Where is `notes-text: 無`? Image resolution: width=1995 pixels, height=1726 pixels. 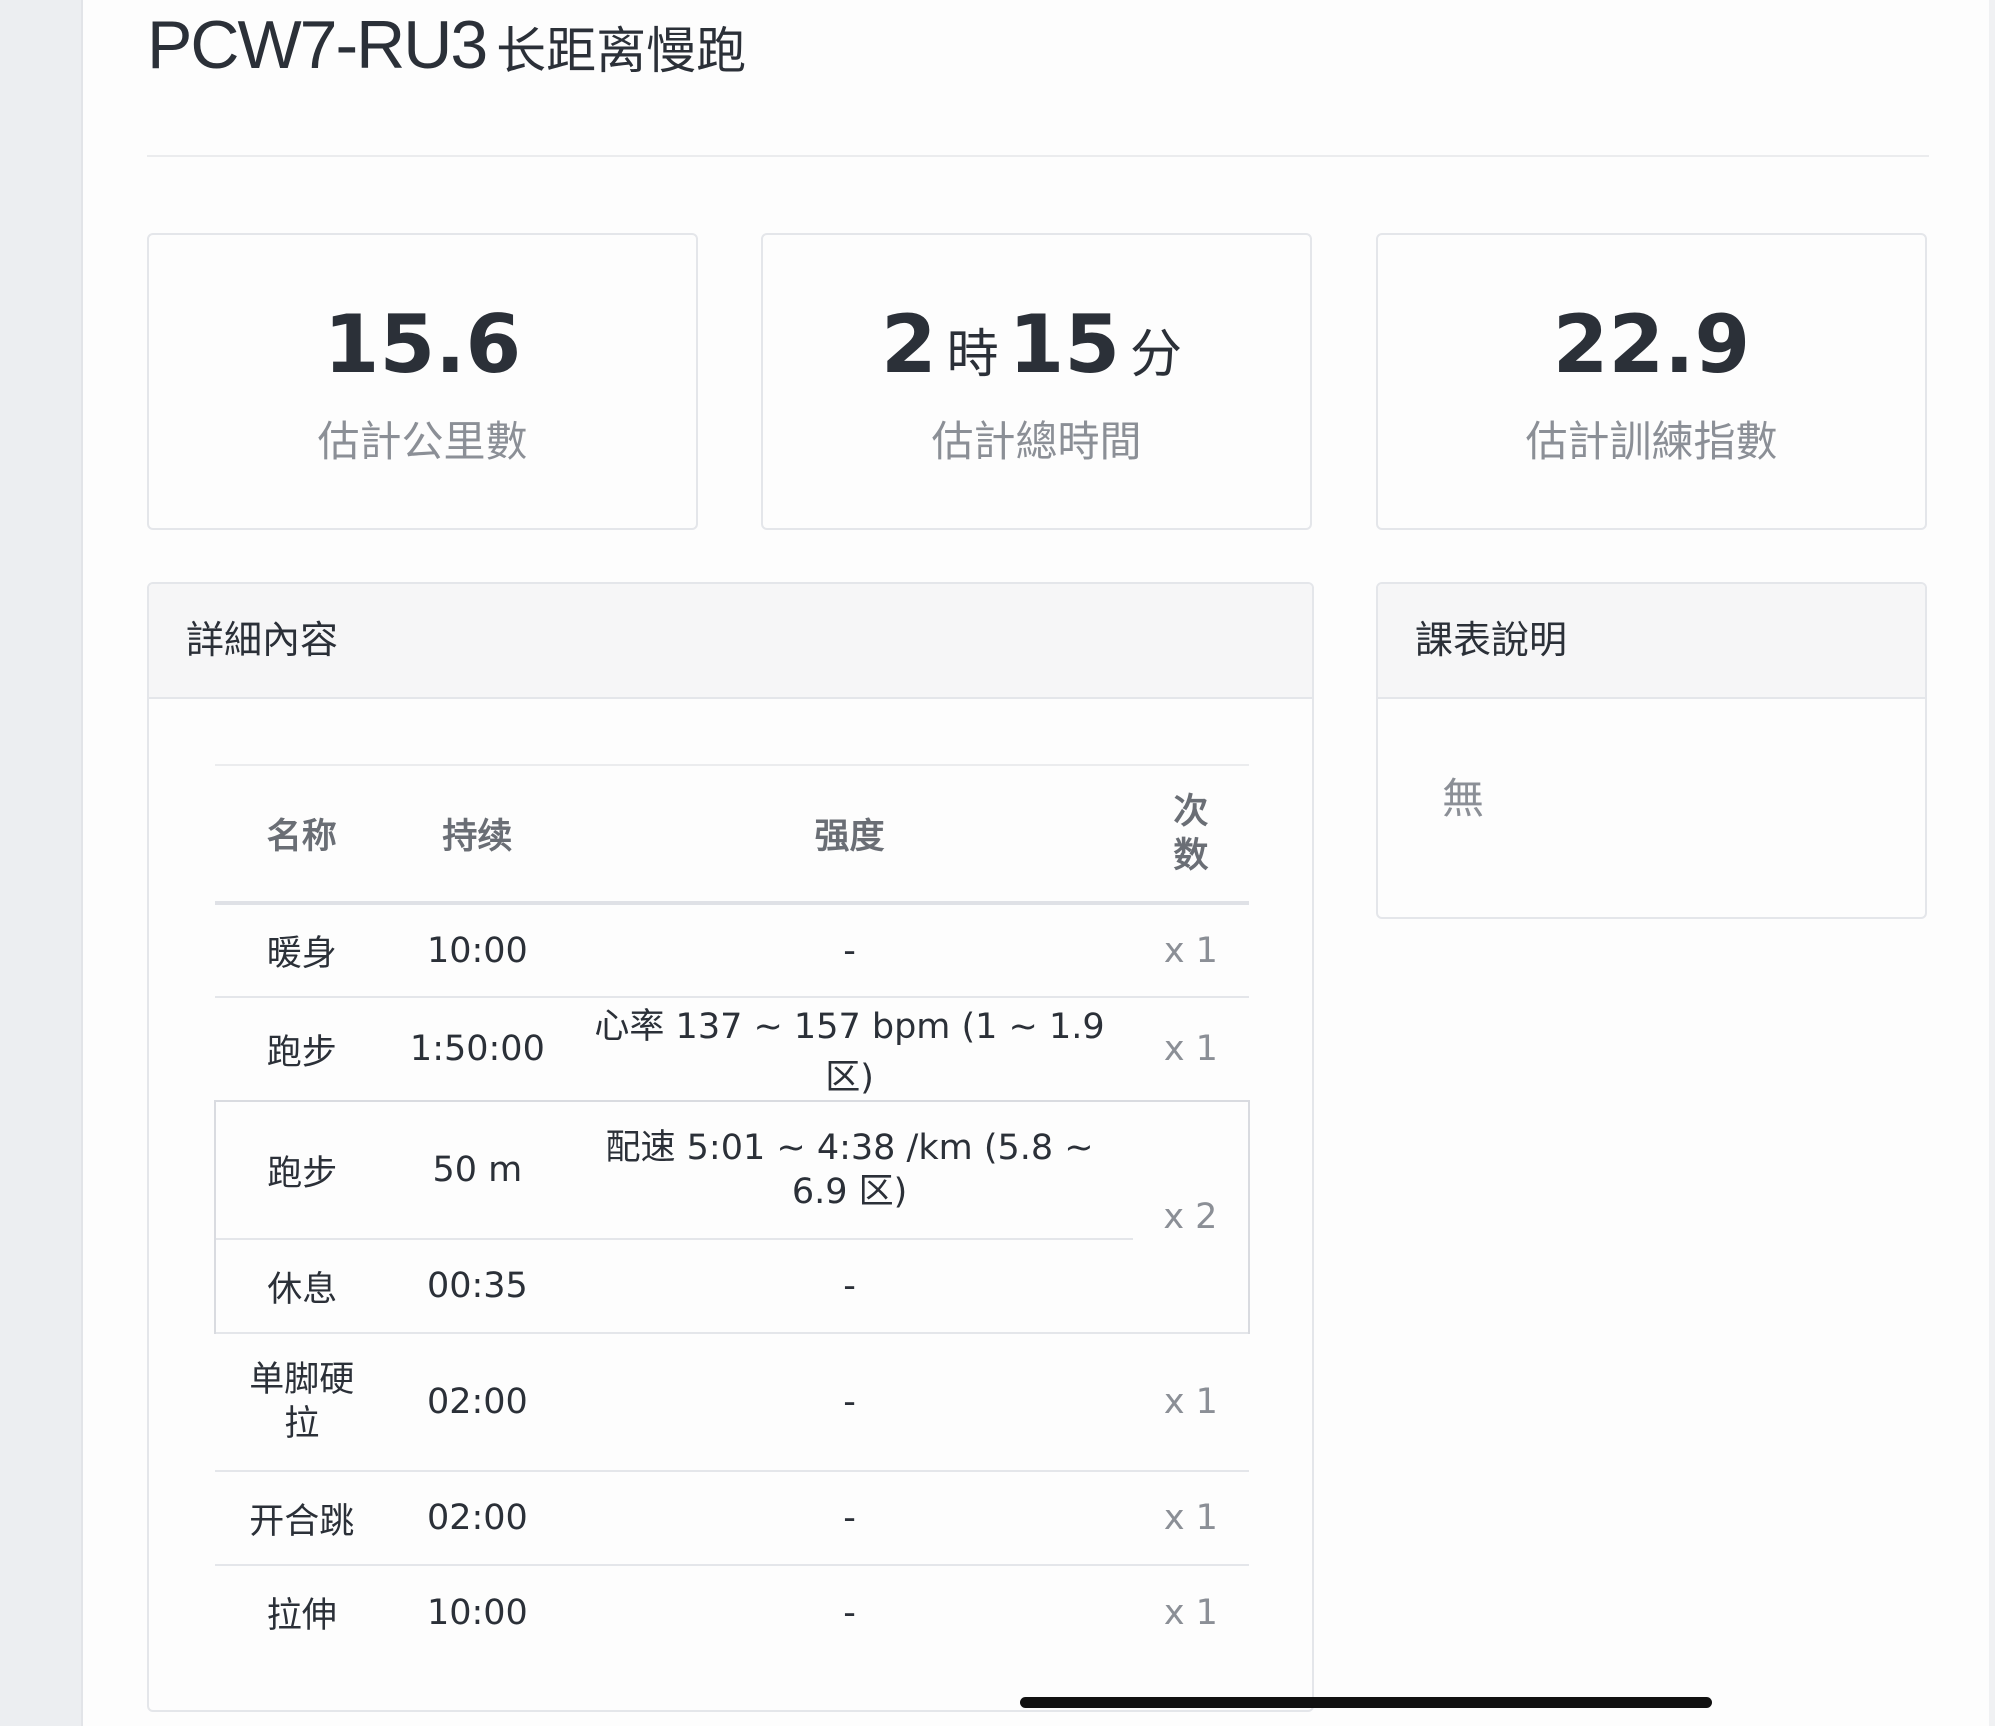 notes-text: 無 is located at coordinates (1463, 798).